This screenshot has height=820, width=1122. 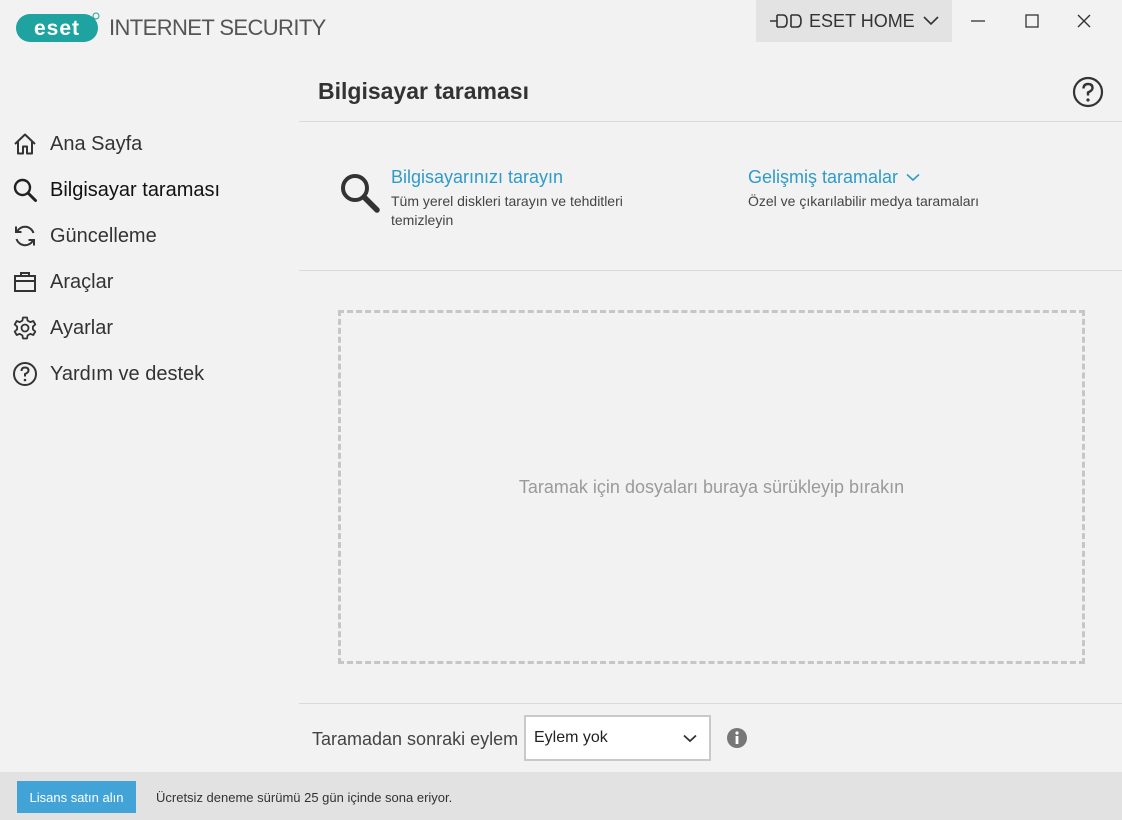 I want to click on refresh-icon, so click(x=25, y=236).